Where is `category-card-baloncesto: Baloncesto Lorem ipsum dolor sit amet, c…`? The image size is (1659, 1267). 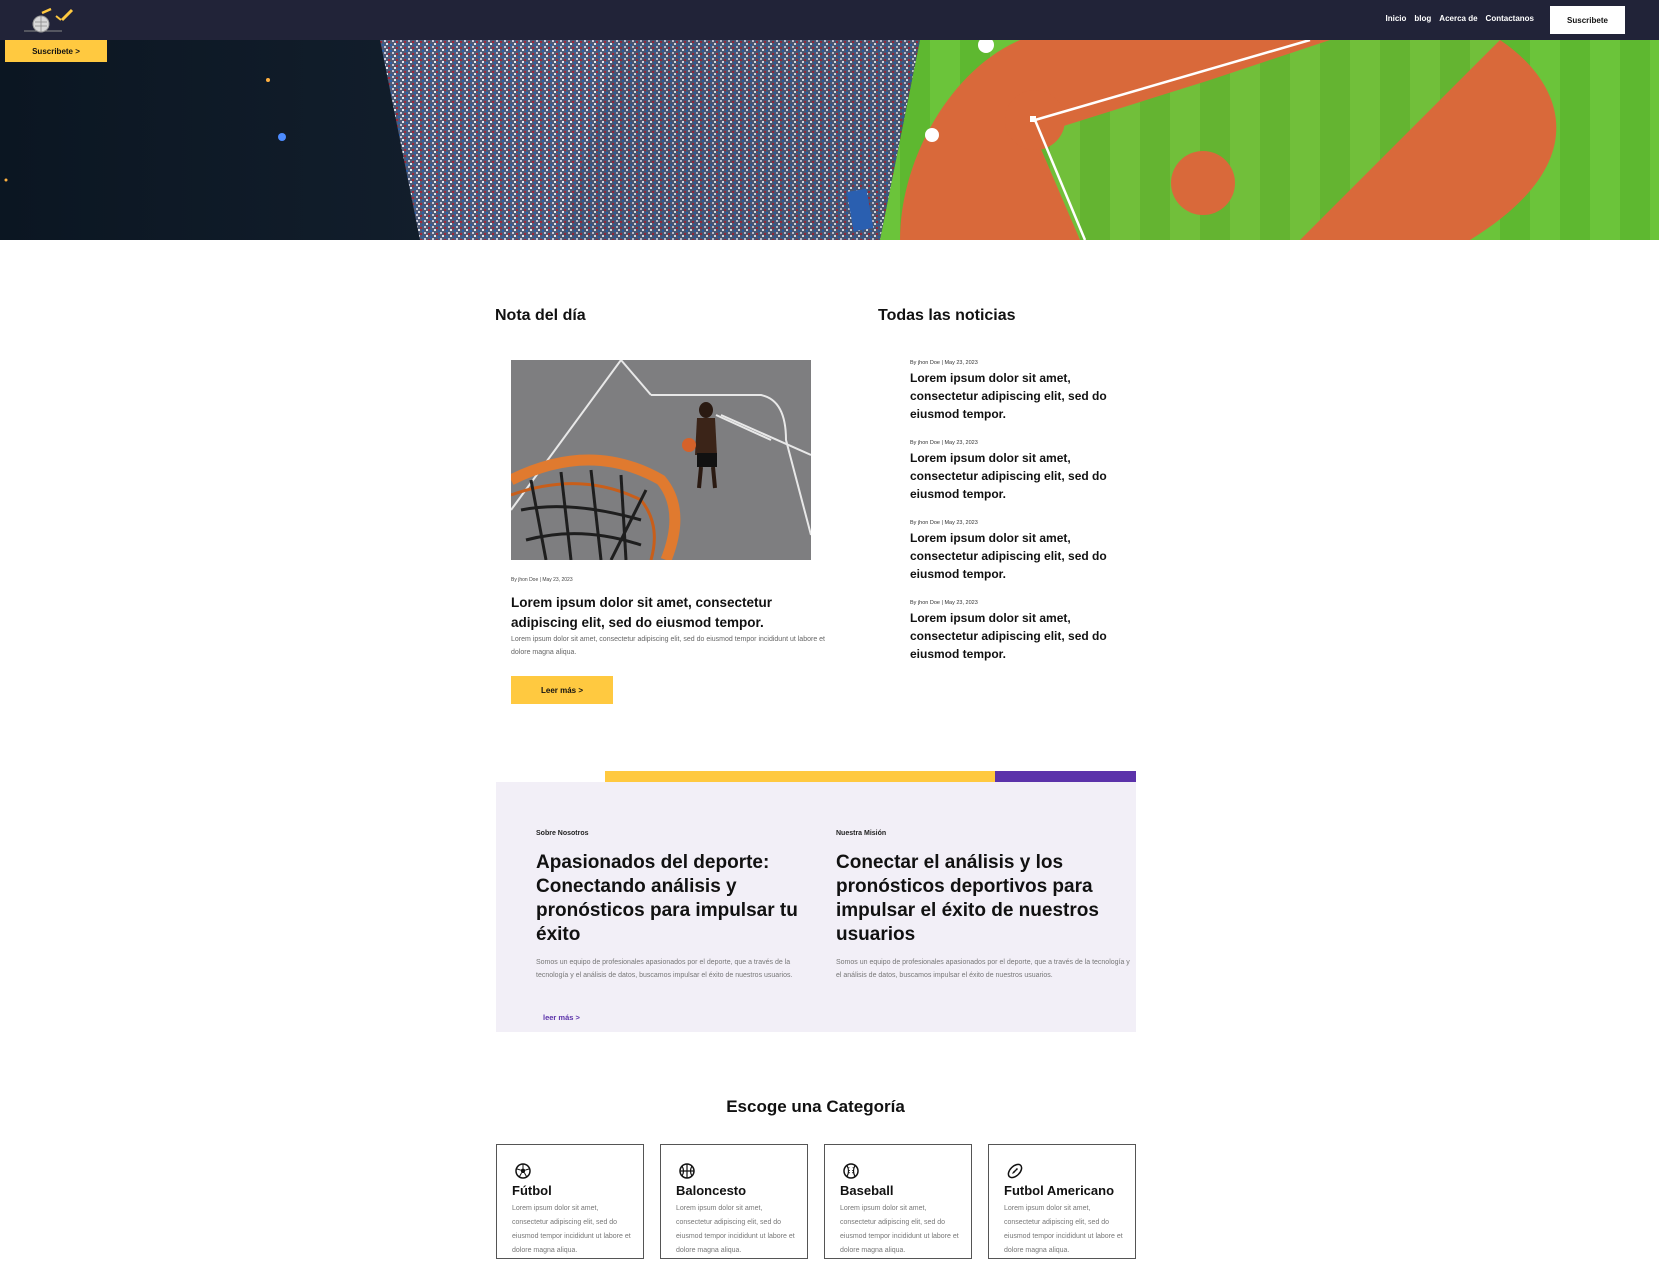
category-card-baloncesto: Baloncesto Lorem ipsum dolor sit amet, c… is located at coordinates (734, 1201).